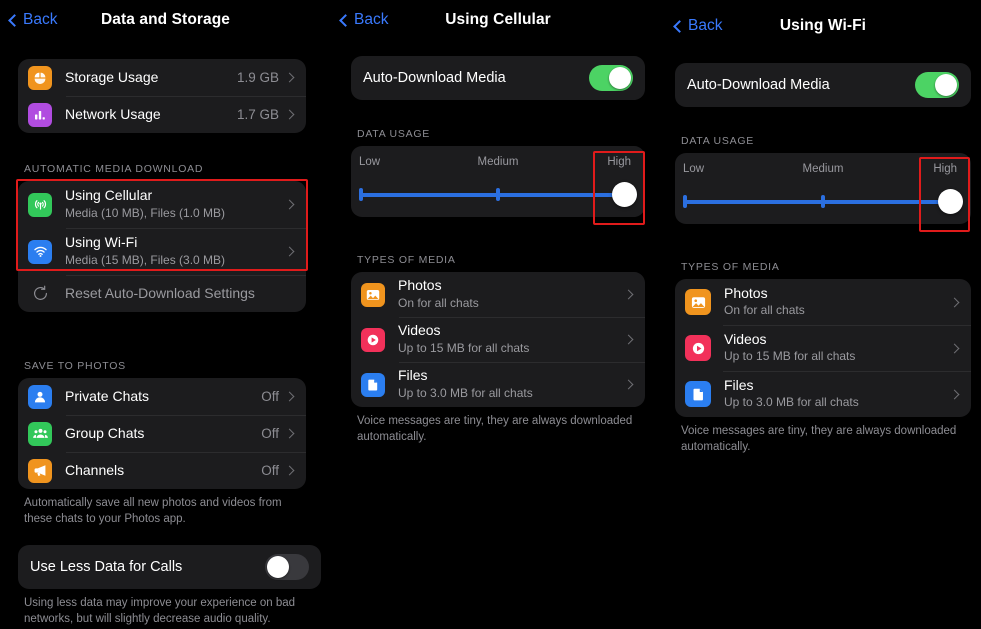 Image resolution: width=981 pixels, height=629 pixels. Describe the element at coordinates (162, 114) in the screenshot. I see `row-network-usage: Network Usage 1.7 GB` at that location.